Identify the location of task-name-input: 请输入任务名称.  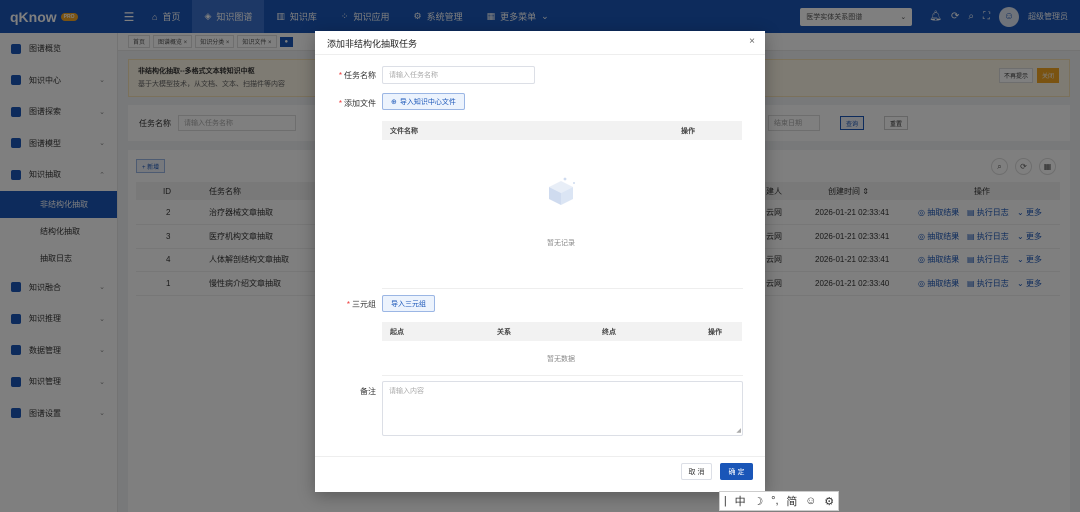
(458, 75).